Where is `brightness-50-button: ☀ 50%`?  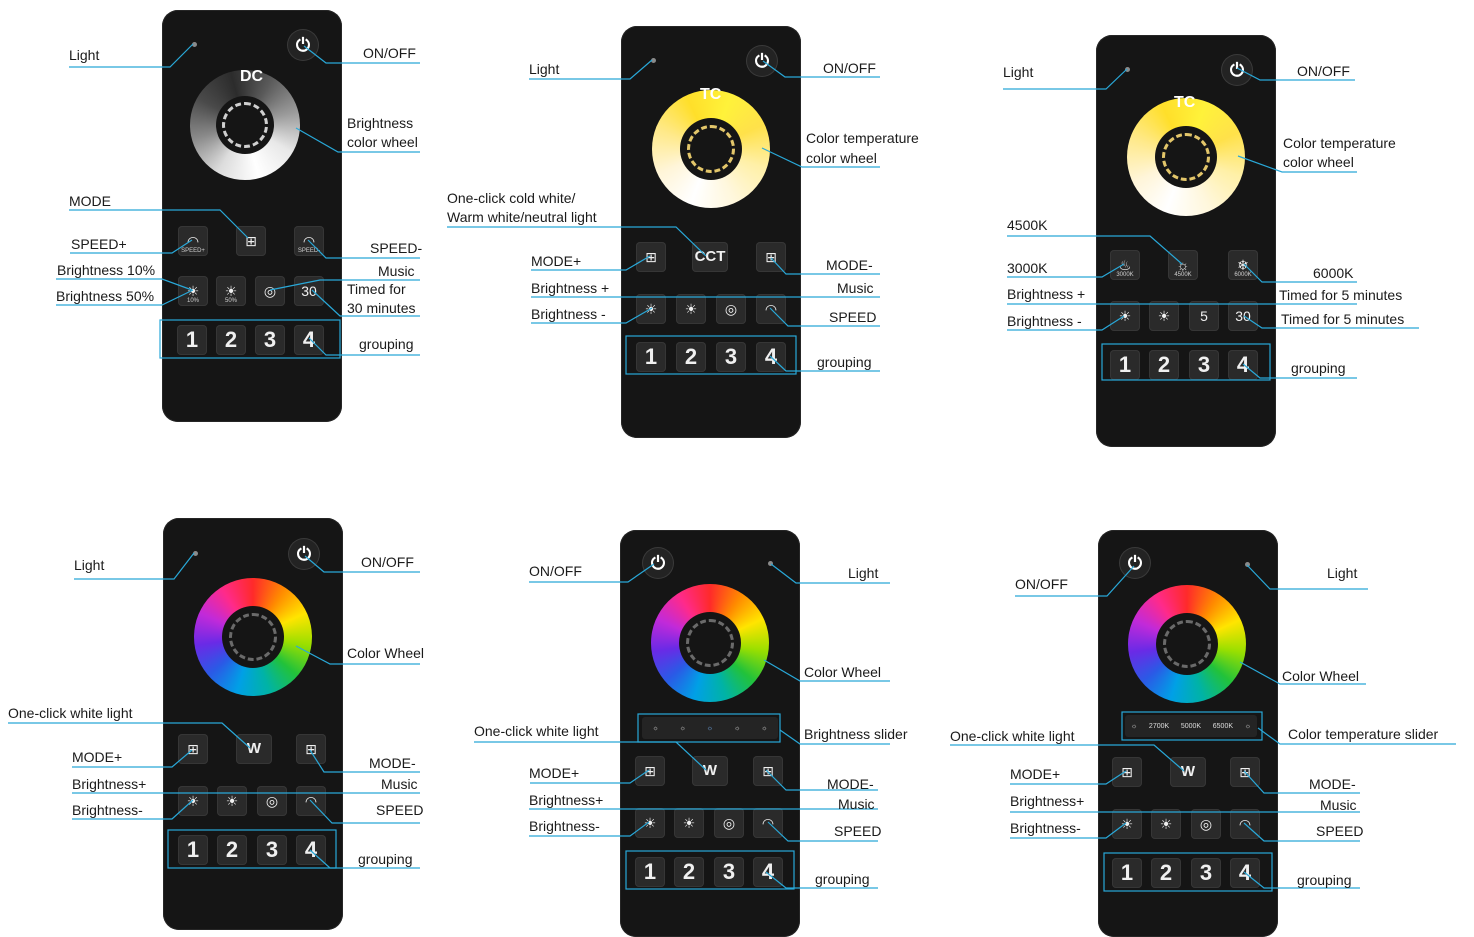 brightness-50-button: ☀ 50% is located at coordinates (231, 291).